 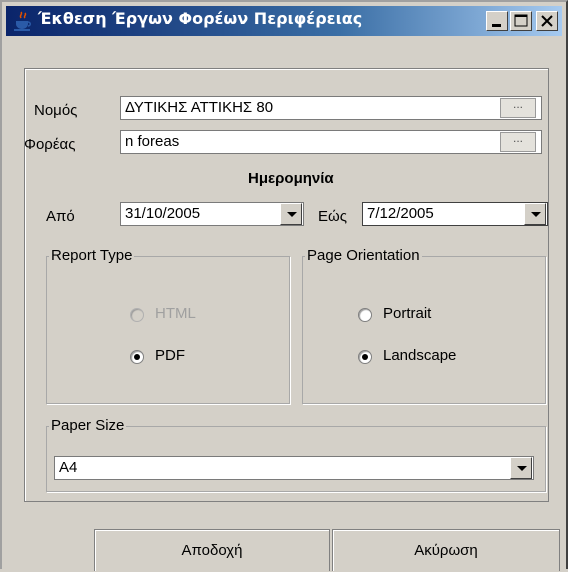 What do you see at coordinates (455, 214) in the screenshot?
I see `to-date-field: 7/12/2005` at bounding box center [455, 214].